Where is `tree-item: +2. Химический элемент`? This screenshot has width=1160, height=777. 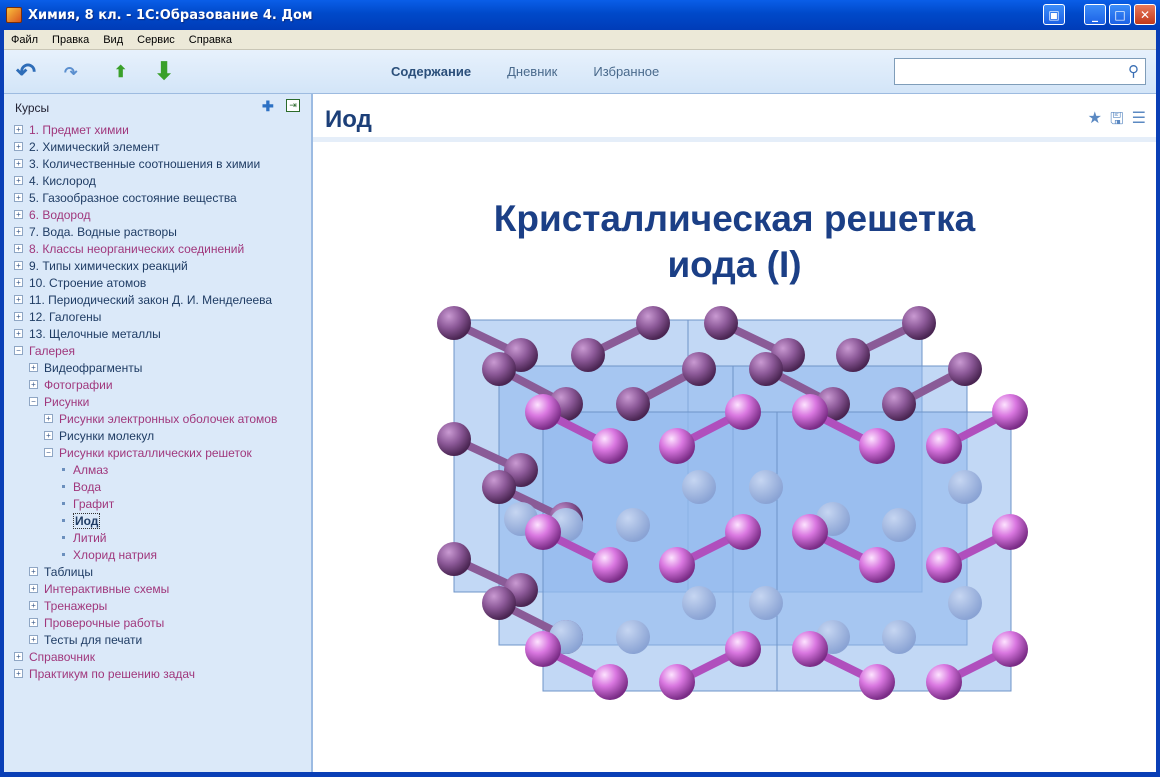
tree-item: +2. Химический элемент is located at coordinates (156, 147).